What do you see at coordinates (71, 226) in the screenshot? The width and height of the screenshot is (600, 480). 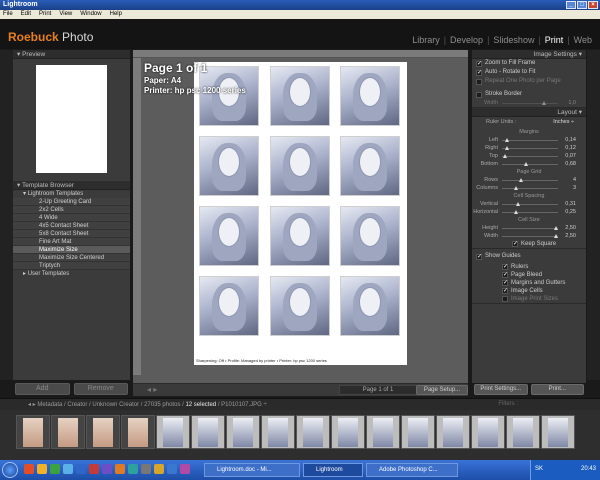 I see `template-item: 4x5 Contact Sheet` at bounding box center [71, 226].